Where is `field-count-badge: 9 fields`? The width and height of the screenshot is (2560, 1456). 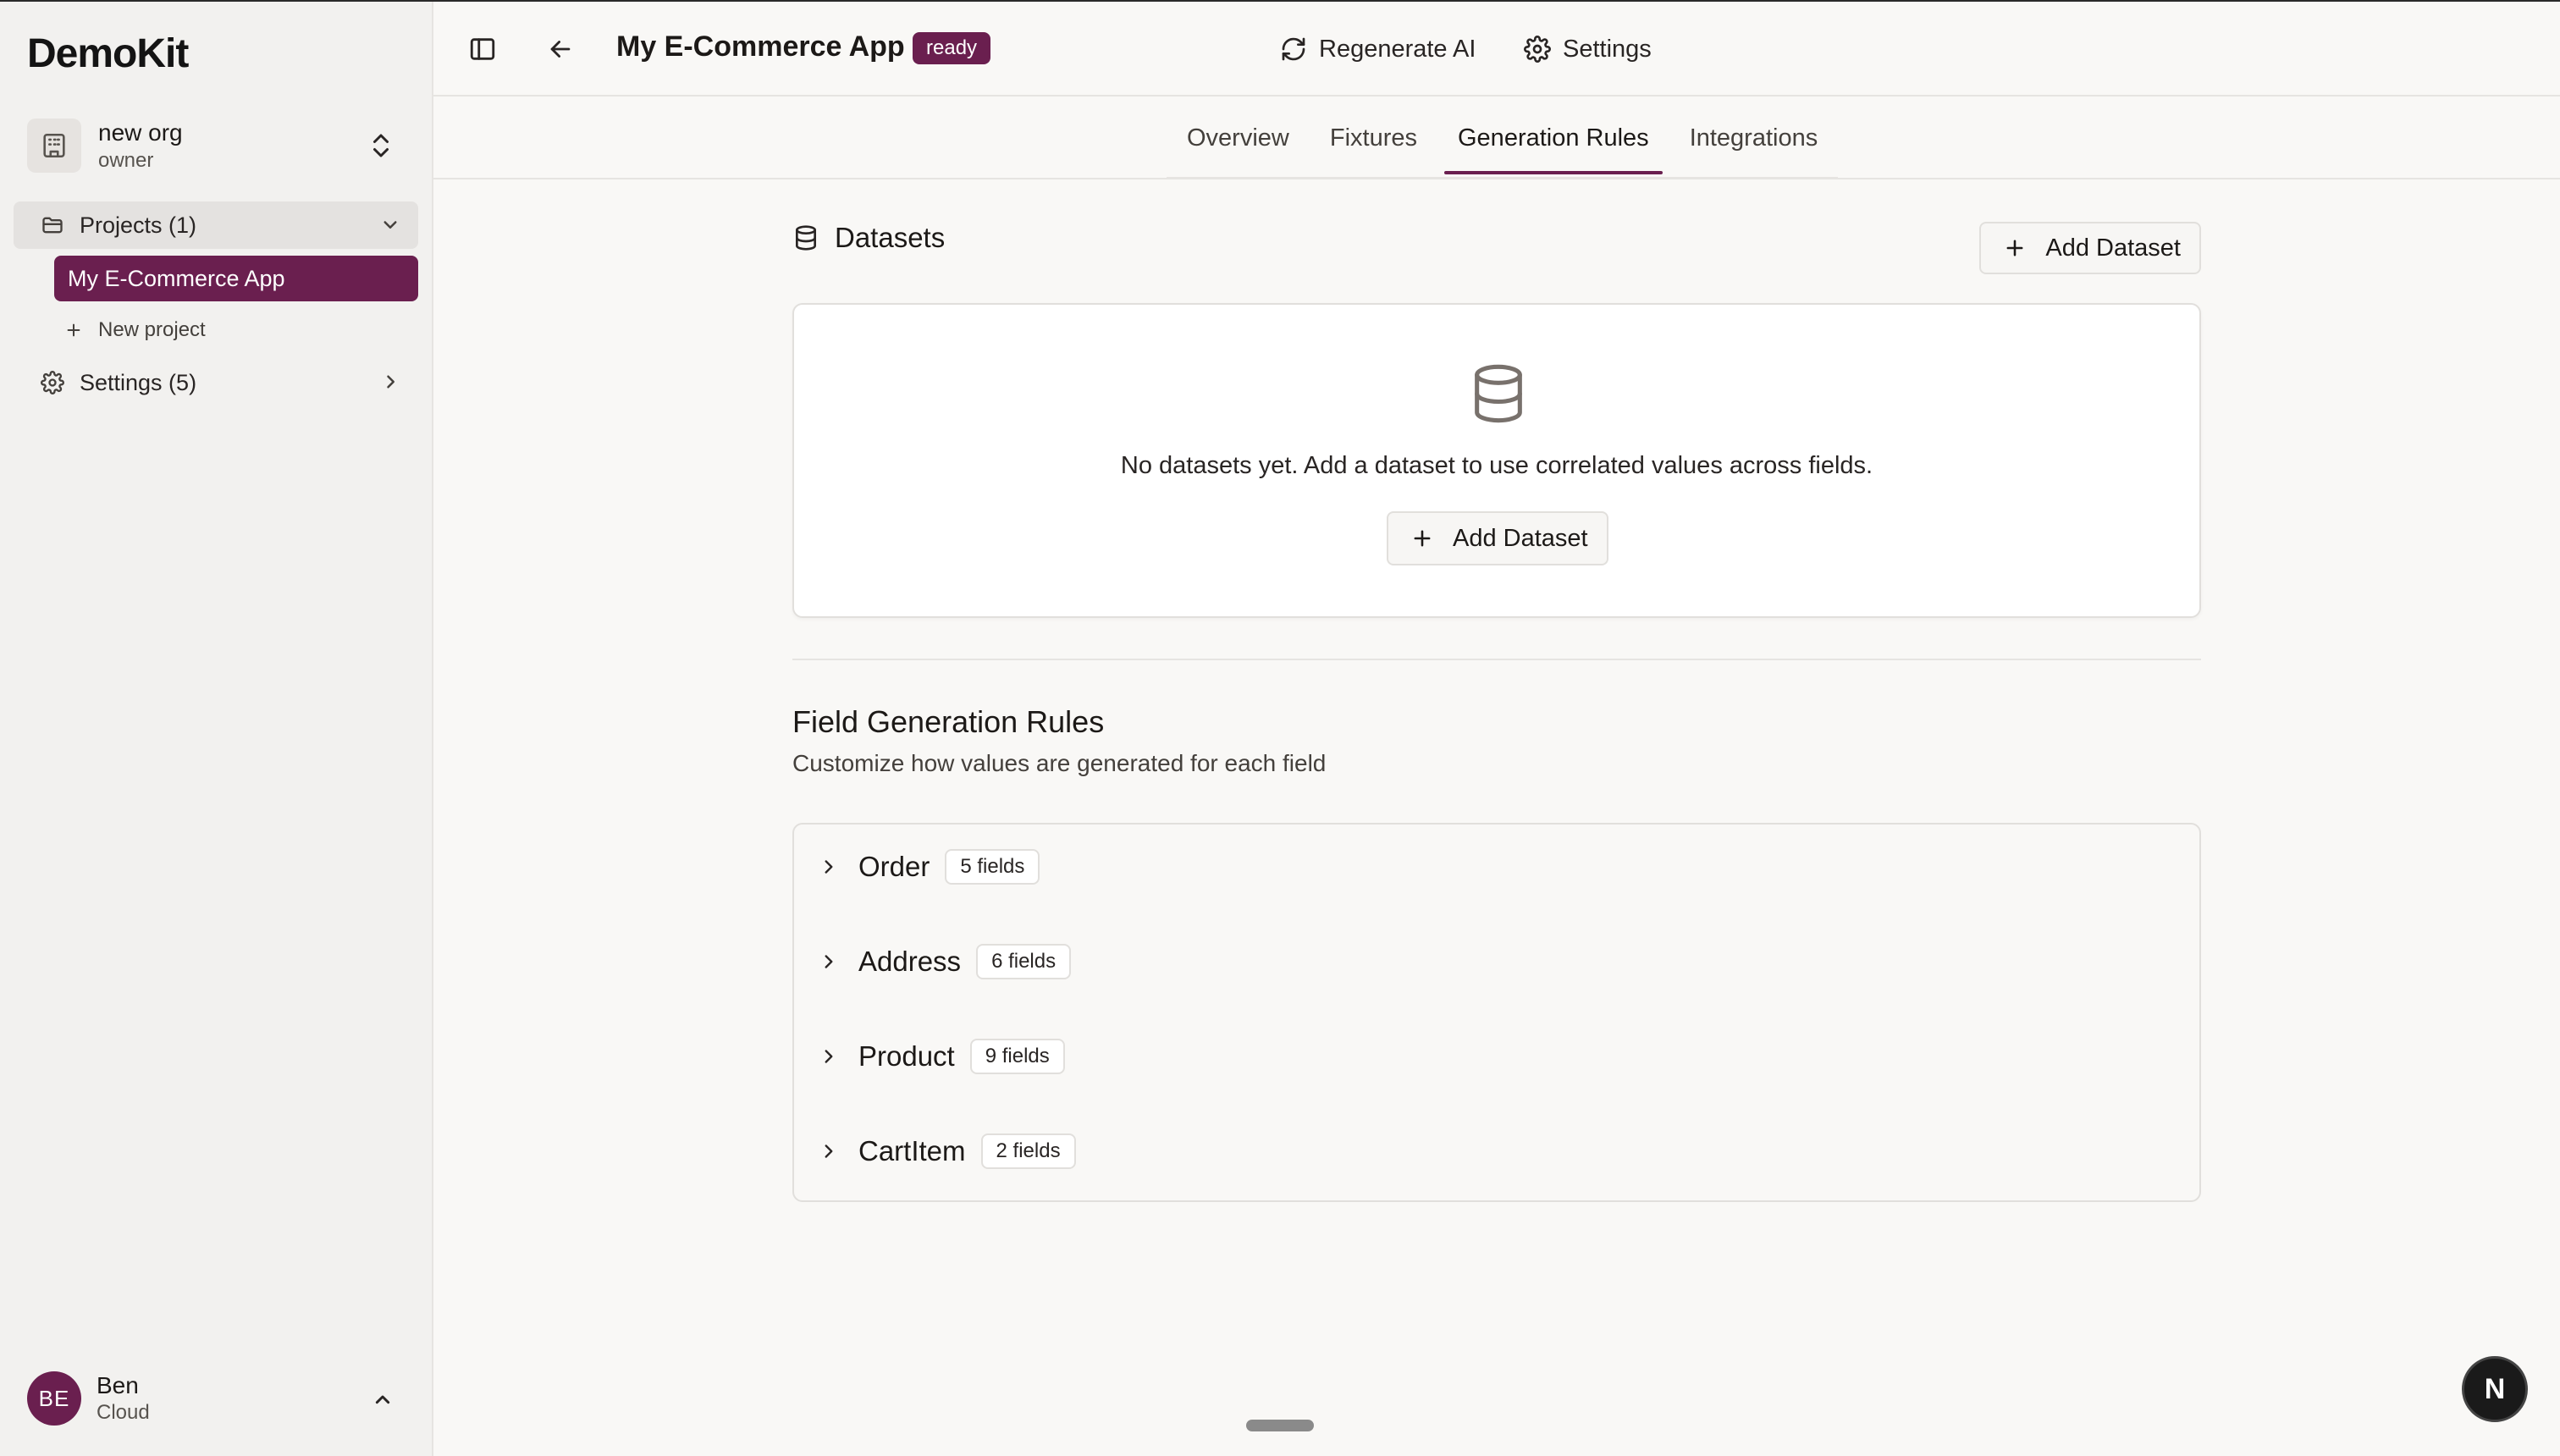 field-count-badge: 9 fields is located at coordinates (1017, 1056).